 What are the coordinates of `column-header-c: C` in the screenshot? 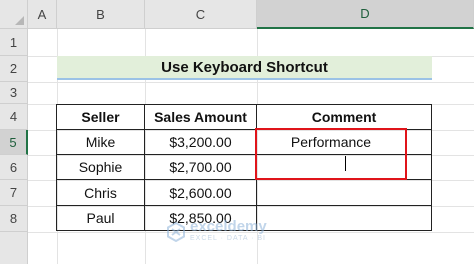 It's located at (201, 14).